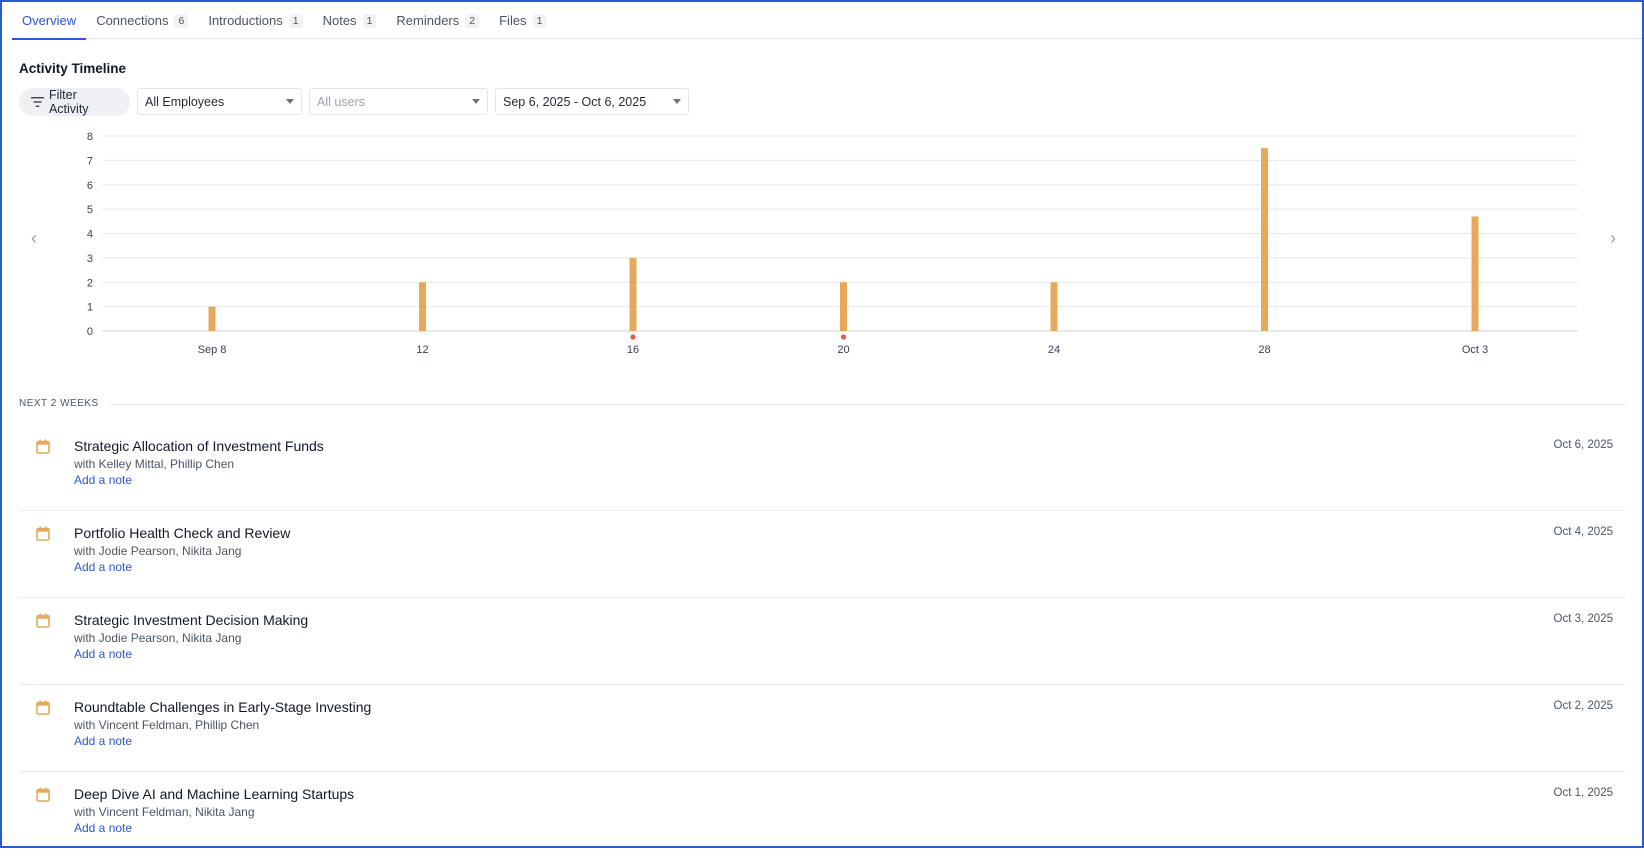  I want to click on meeting-date: Oct 4, 2025, so click(1583, 532).